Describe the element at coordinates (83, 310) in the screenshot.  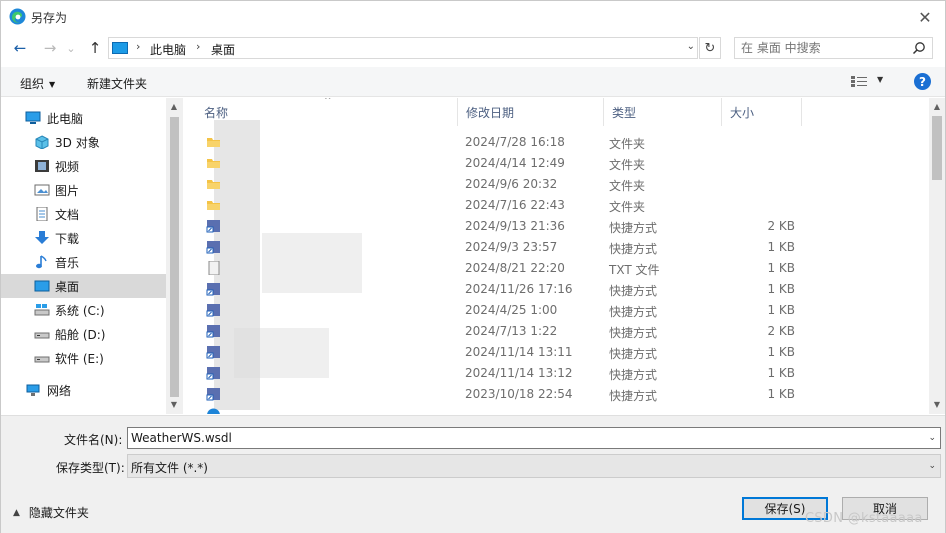
I see `nav-item-drive-c: 系统 (C:)` at that location.